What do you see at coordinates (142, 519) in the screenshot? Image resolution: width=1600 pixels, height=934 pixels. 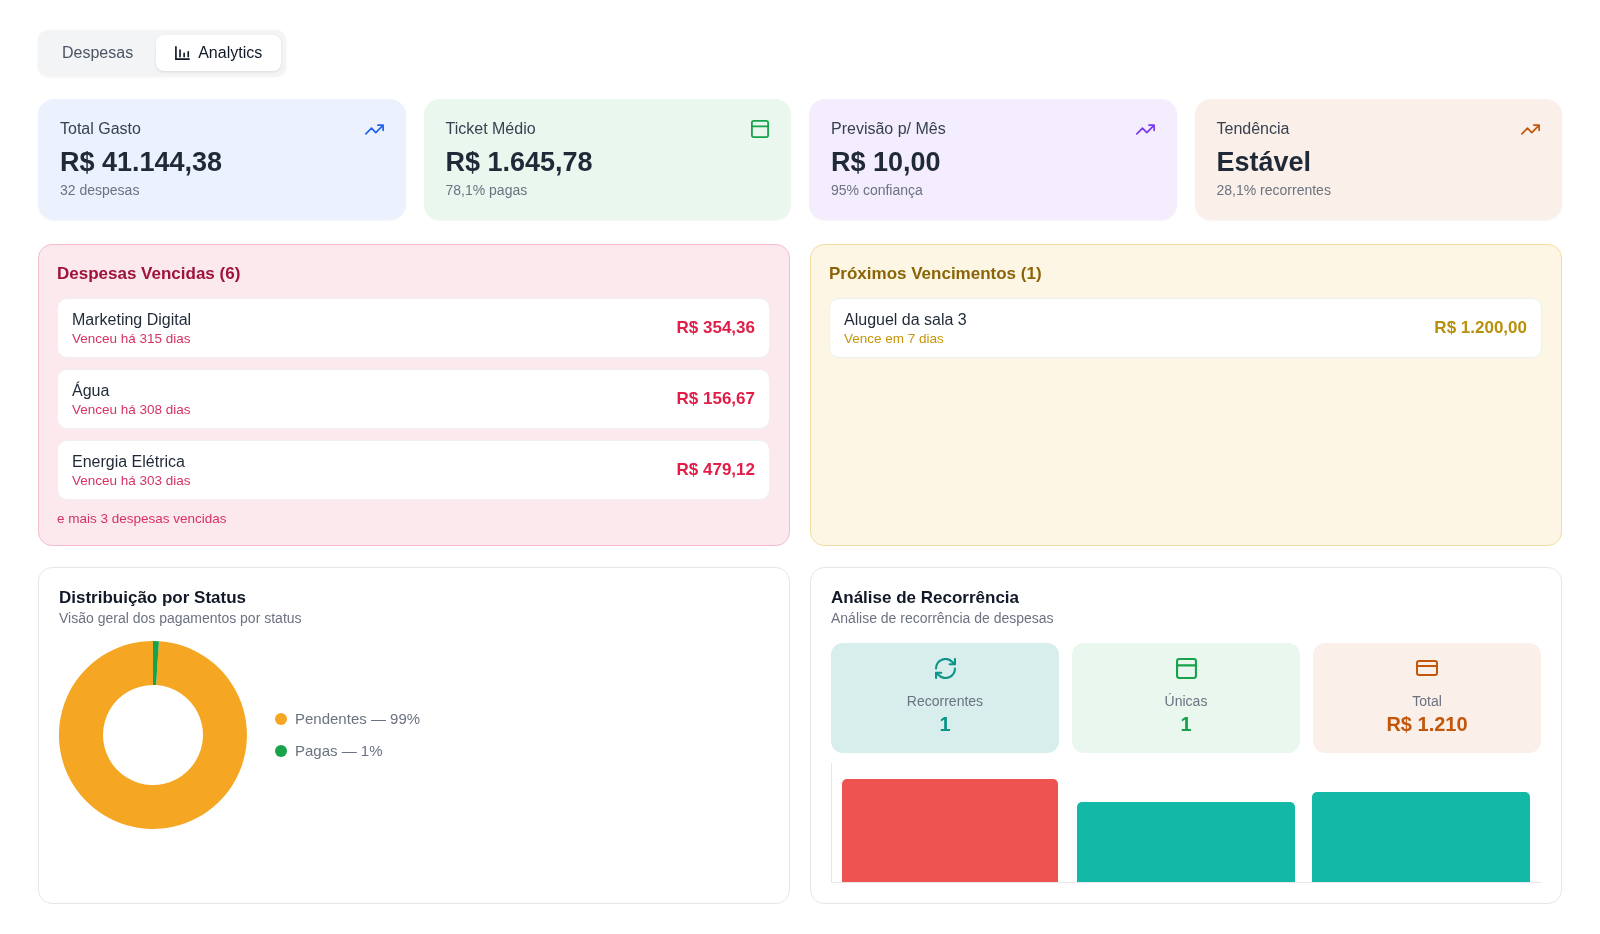 I see `more-text: e mais 3 despesas vencidas` at bounding box center [142, 519].